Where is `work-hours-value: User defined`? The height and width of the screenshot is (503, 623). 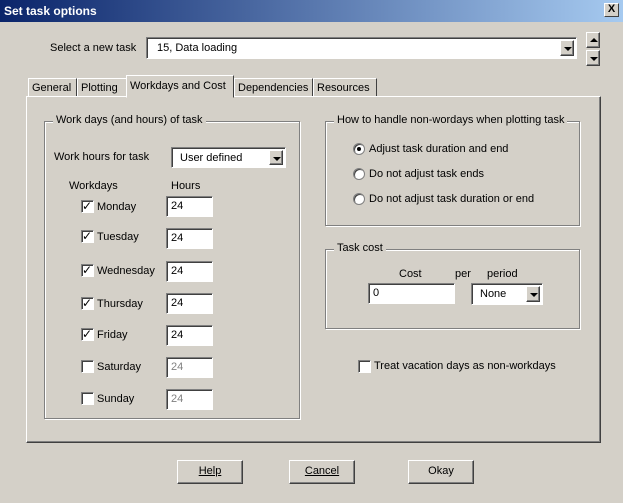
work-hours-value: User defined is located at coordinates (211, 158).